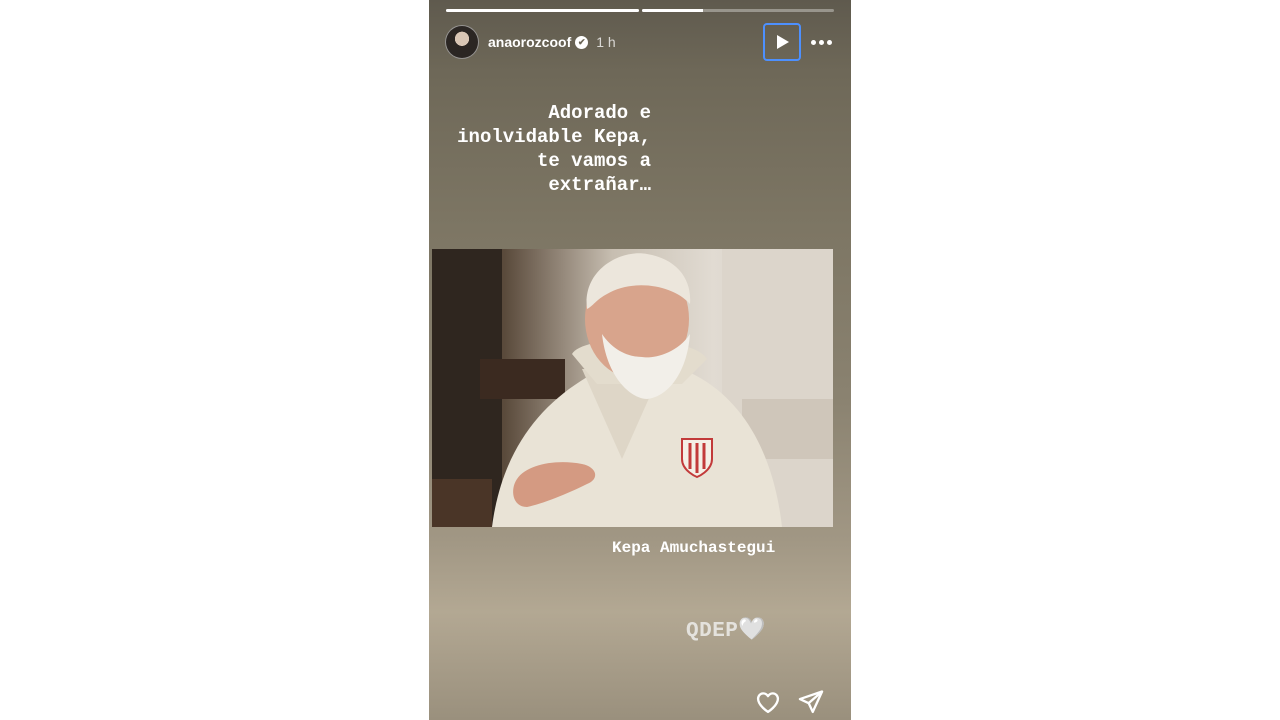 This screenshot has width=1280, height=720. Describe the element at coordinates (752, 630) in the screenshot. I see `white-heart-emoji: 🤍` at that location.